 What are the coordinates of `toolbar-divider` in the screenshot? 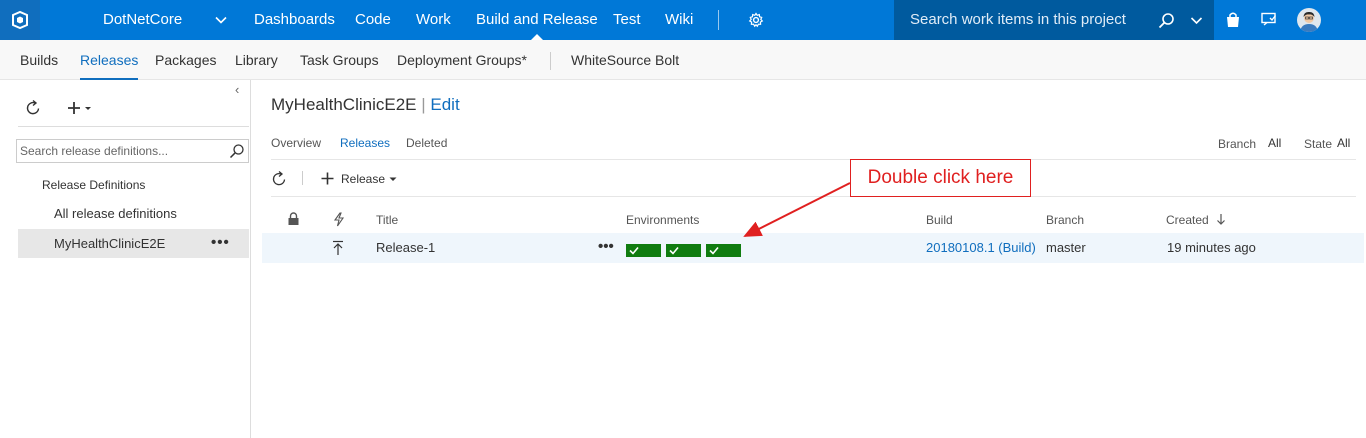 It's located at (302, 178).